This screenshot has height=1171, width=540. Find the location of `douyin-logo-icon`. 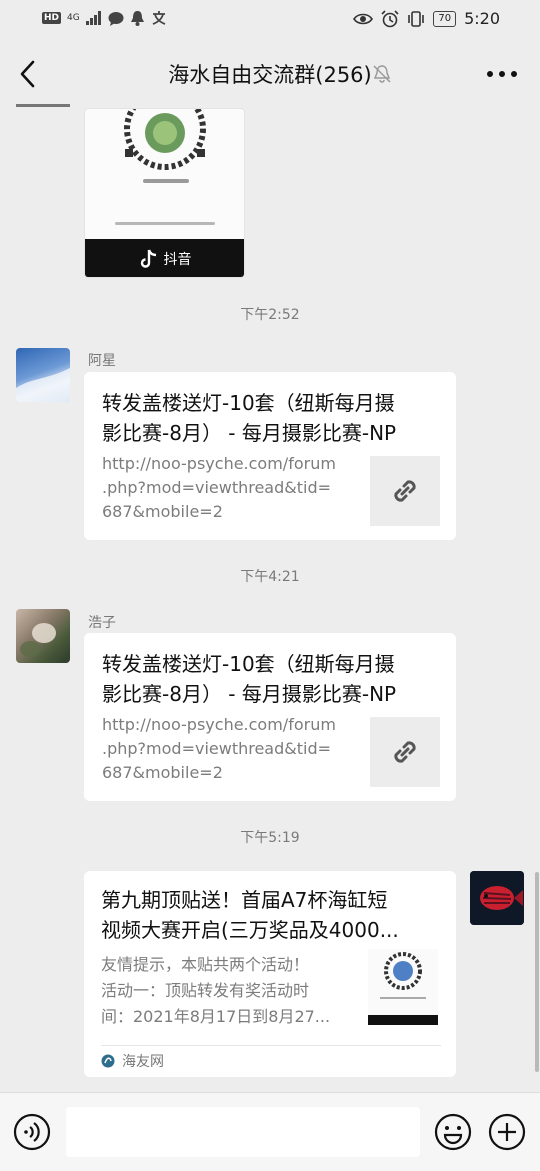

douyin-logo-icon is located at coordinates (148, 258).